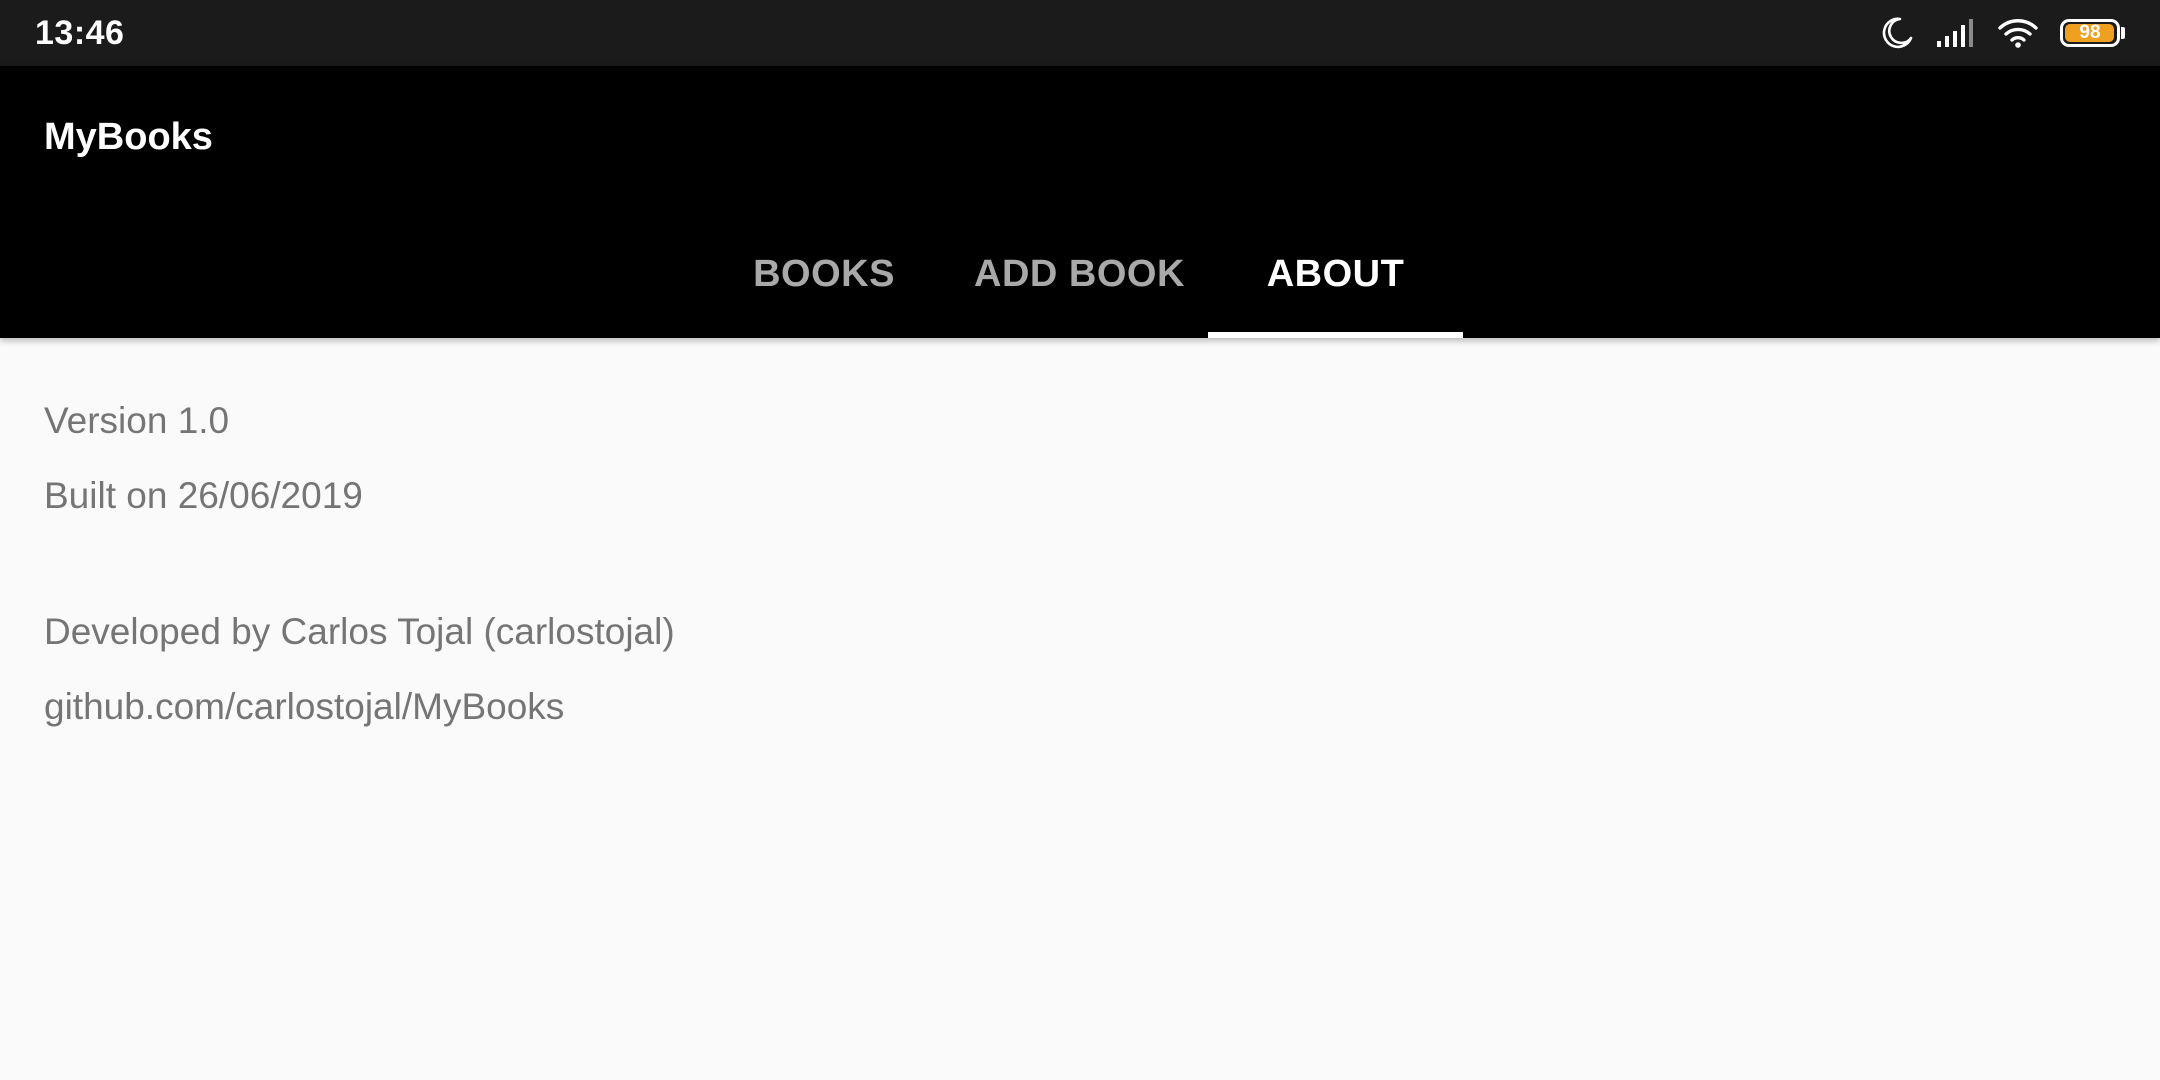 The width and height of the screenshot is (2160, 1080). What do you see at coordinates (2123, 33) in the screenshot?
I see `battery-tip` at bounding box center [2123, 33].